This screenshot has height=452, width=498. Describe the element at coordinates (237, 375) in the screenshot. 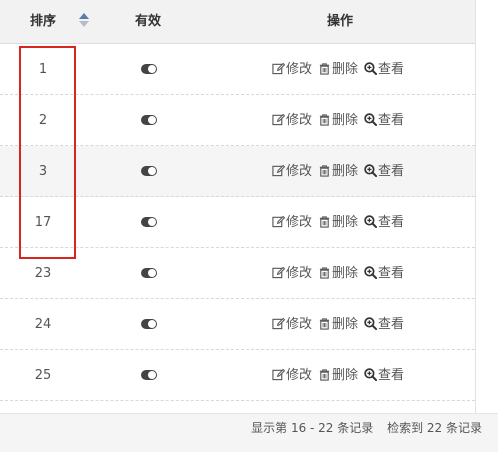

I see `table-row: 25 修改 删除 查看` at that location.